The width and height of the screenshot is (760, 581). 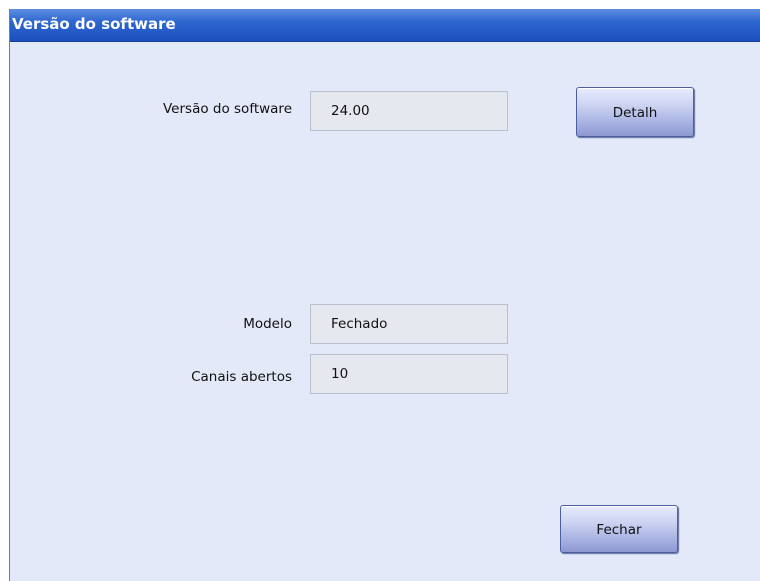 What do you see at coordinates (409, 324) in the screenshot?
I see `model-field: Fechado` at bounding box center [409, 324].